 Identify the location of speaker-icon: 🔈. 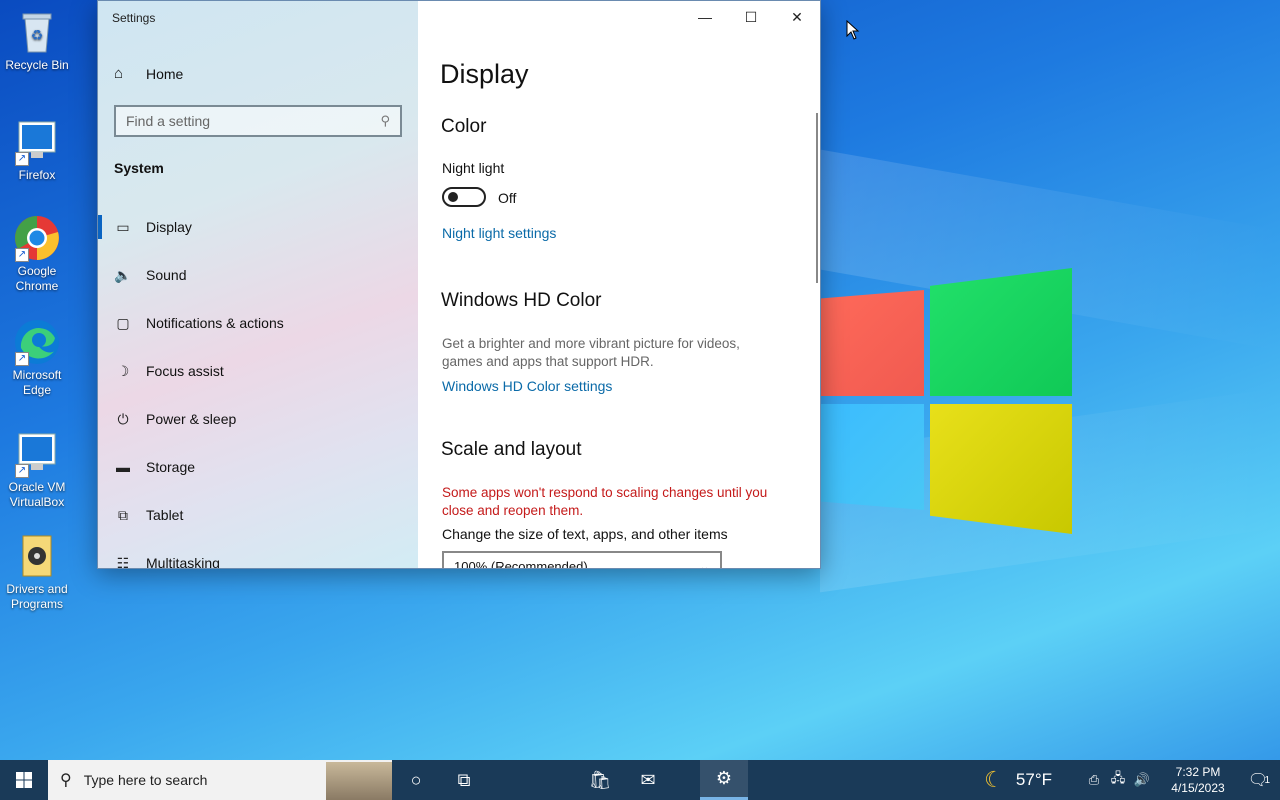
(123, 274).